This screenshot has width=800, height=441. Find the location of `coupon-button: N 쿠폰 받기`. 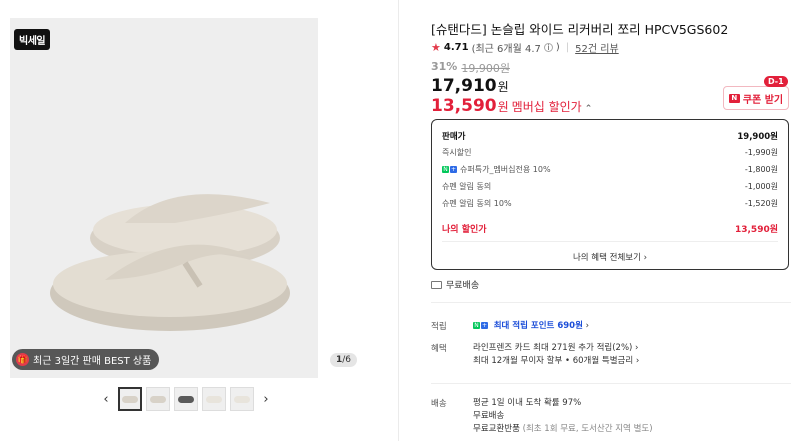

coupon-button: N 쿠폰 받기 is located at coordinates (756, 98).